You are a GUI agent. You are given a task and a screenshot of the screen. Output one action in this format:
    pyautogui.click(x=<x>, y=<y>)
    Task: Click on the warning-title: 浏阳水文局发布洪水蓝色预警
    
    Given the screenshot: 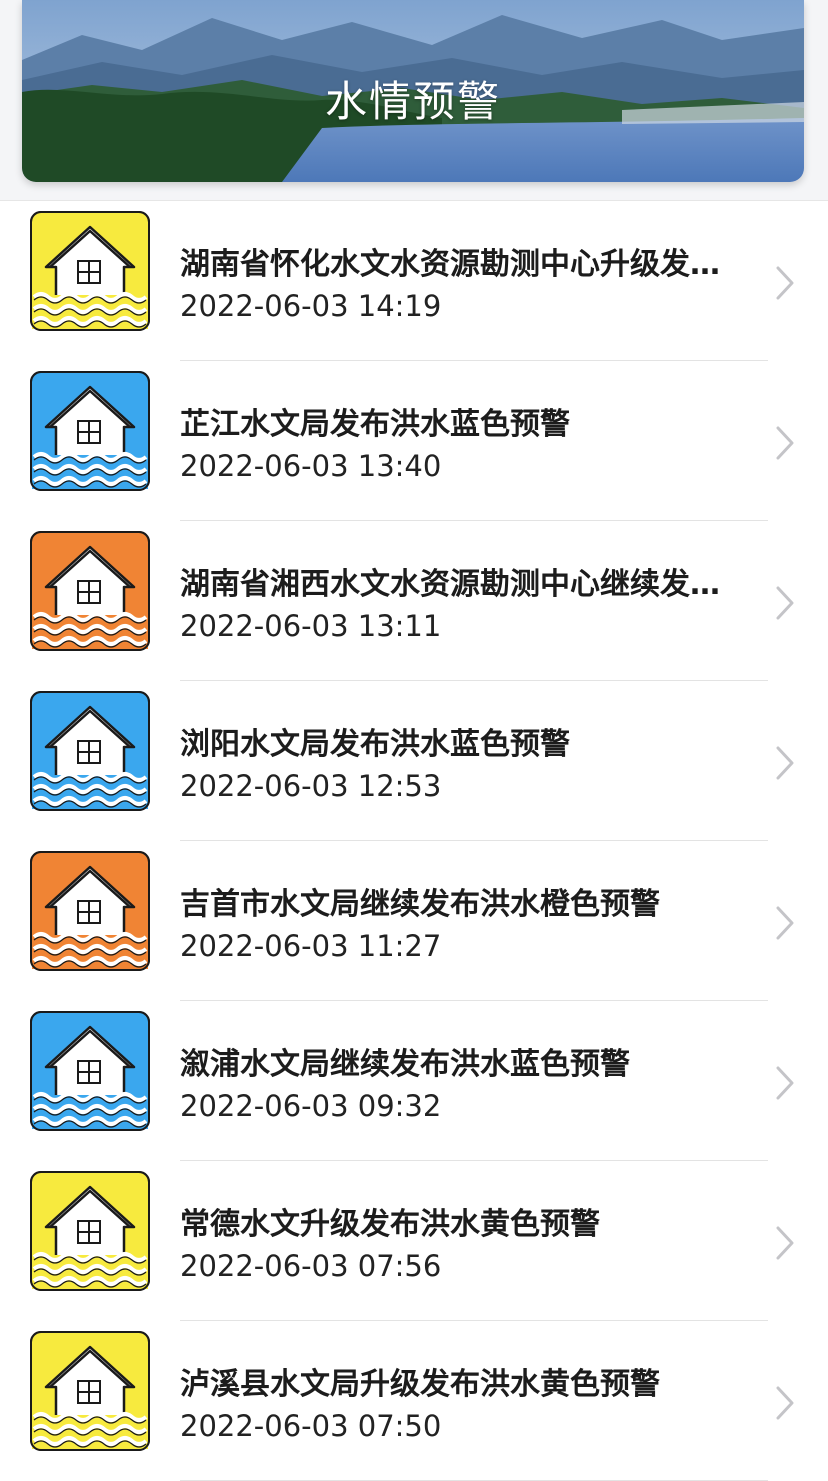 What is the action you would take?
    pyautogui.click(x=375, y=744)
    